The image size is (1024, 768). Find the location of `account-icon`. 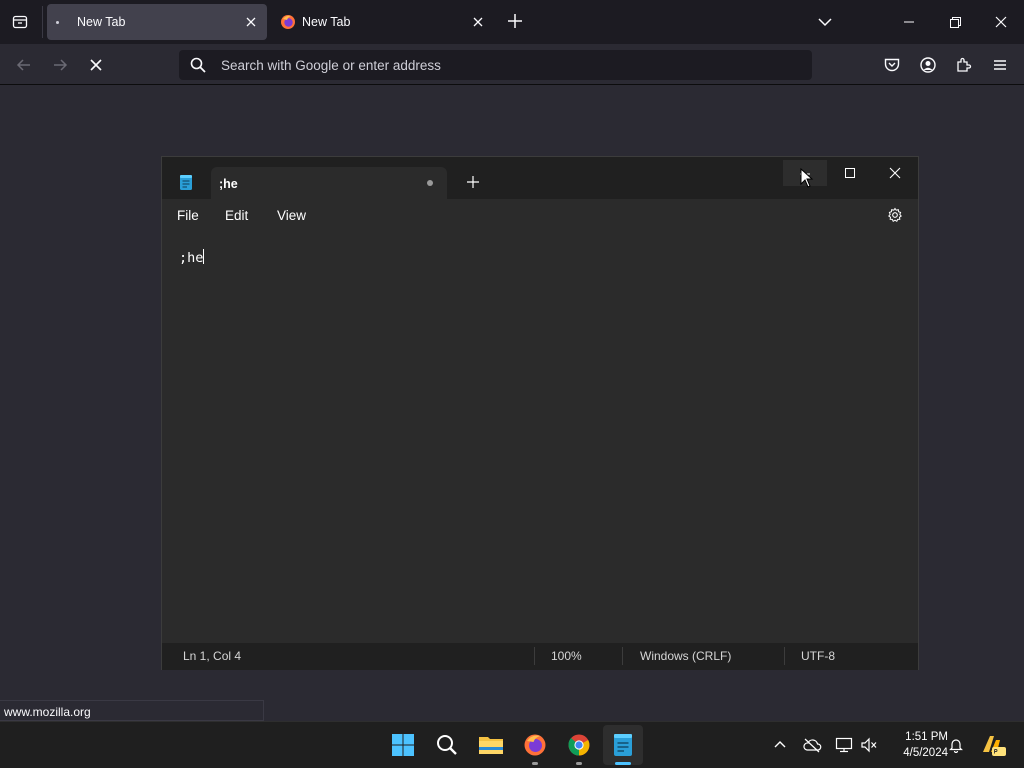

account-icon is located at coordinates (928, 65).